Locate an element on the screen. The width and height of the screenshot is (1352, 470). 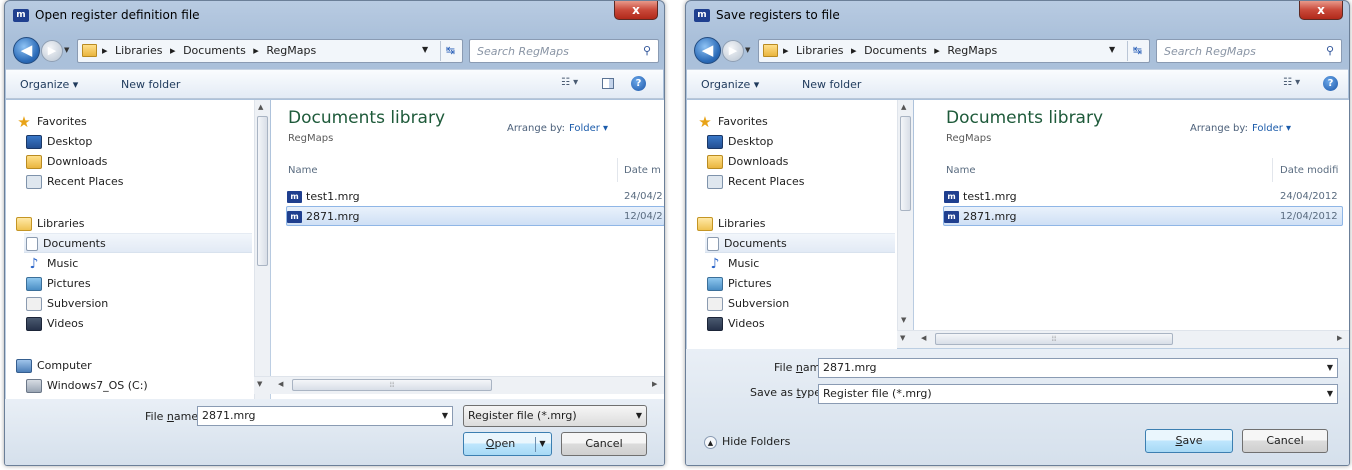
save-button: Save is located at coordinates (1189, 441).